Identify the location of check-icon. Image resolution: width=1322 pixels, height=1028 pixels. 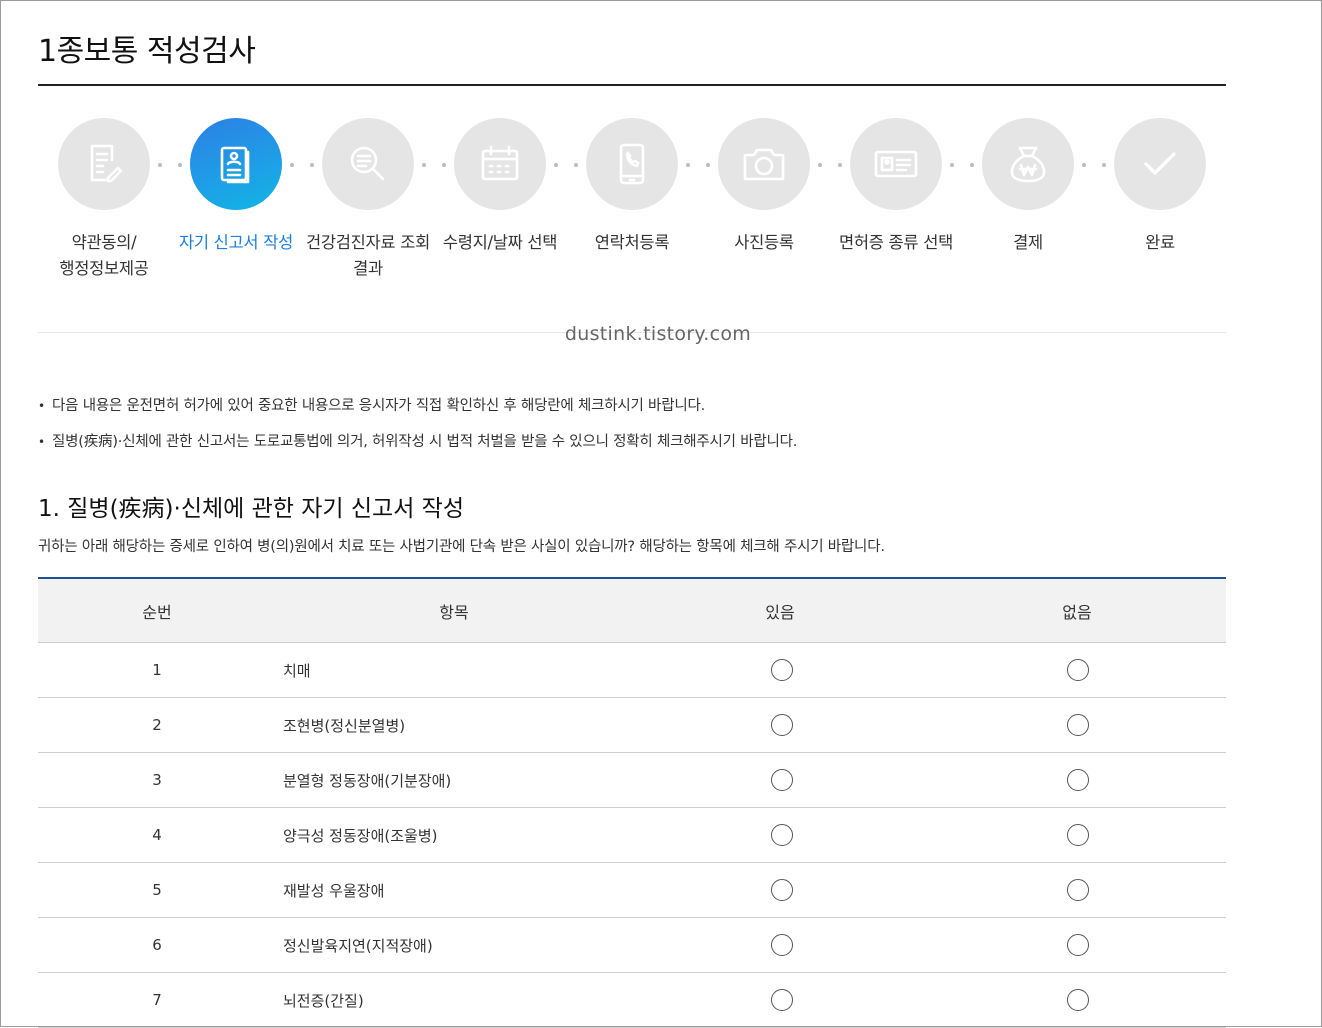
(1160, 164).